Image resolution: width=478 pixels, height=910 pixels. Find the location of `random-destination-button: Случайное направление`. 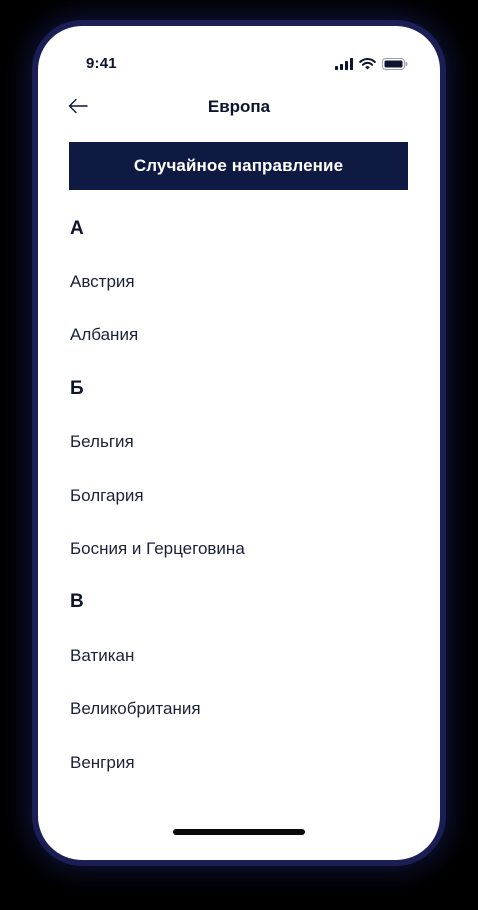

random-destination-button: Случайное направление is located at coordinates (238, 166).